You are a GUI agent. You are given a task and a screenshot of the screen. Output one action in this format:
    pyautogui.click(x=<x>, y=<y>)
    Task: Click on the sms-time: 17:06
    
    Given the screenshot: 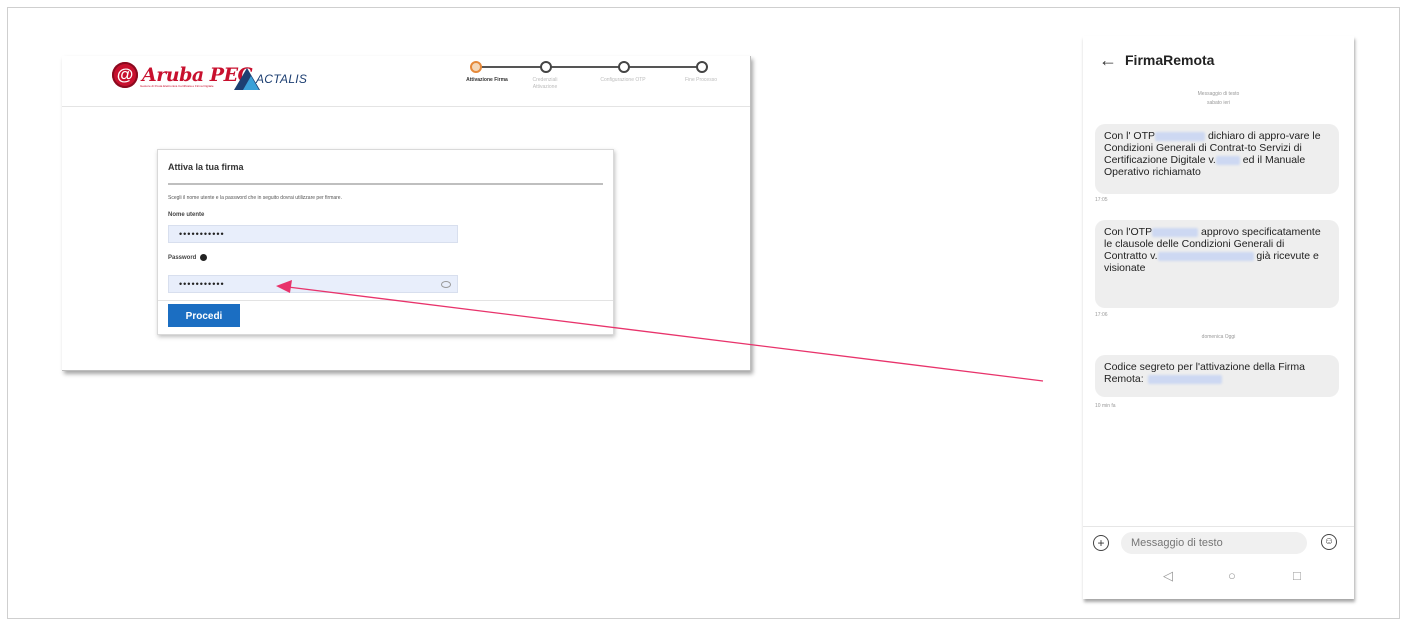 What is the action you would take?
    pyautogui.click(x=1101, y=315)
    